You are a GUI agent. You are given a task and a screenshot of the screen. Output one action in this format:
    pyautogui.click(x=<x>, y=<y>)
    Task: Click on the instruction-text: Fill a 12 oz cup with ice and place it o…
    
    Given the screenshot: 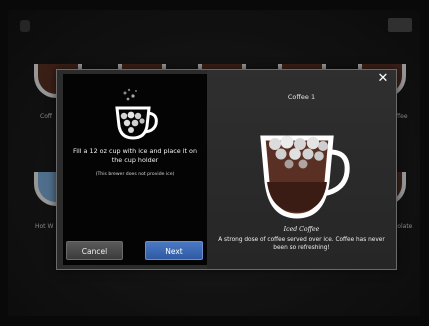 What is the action you would take?
    pyautogui.click(x=135, y=155)
    